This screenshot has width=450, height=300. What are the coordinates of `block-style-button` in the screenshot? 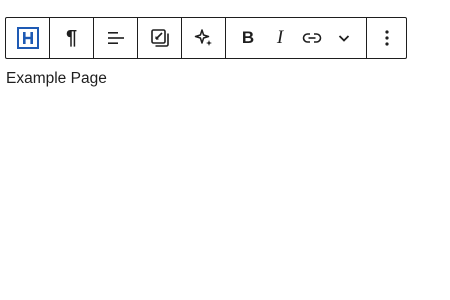 It's located at (159, 38).